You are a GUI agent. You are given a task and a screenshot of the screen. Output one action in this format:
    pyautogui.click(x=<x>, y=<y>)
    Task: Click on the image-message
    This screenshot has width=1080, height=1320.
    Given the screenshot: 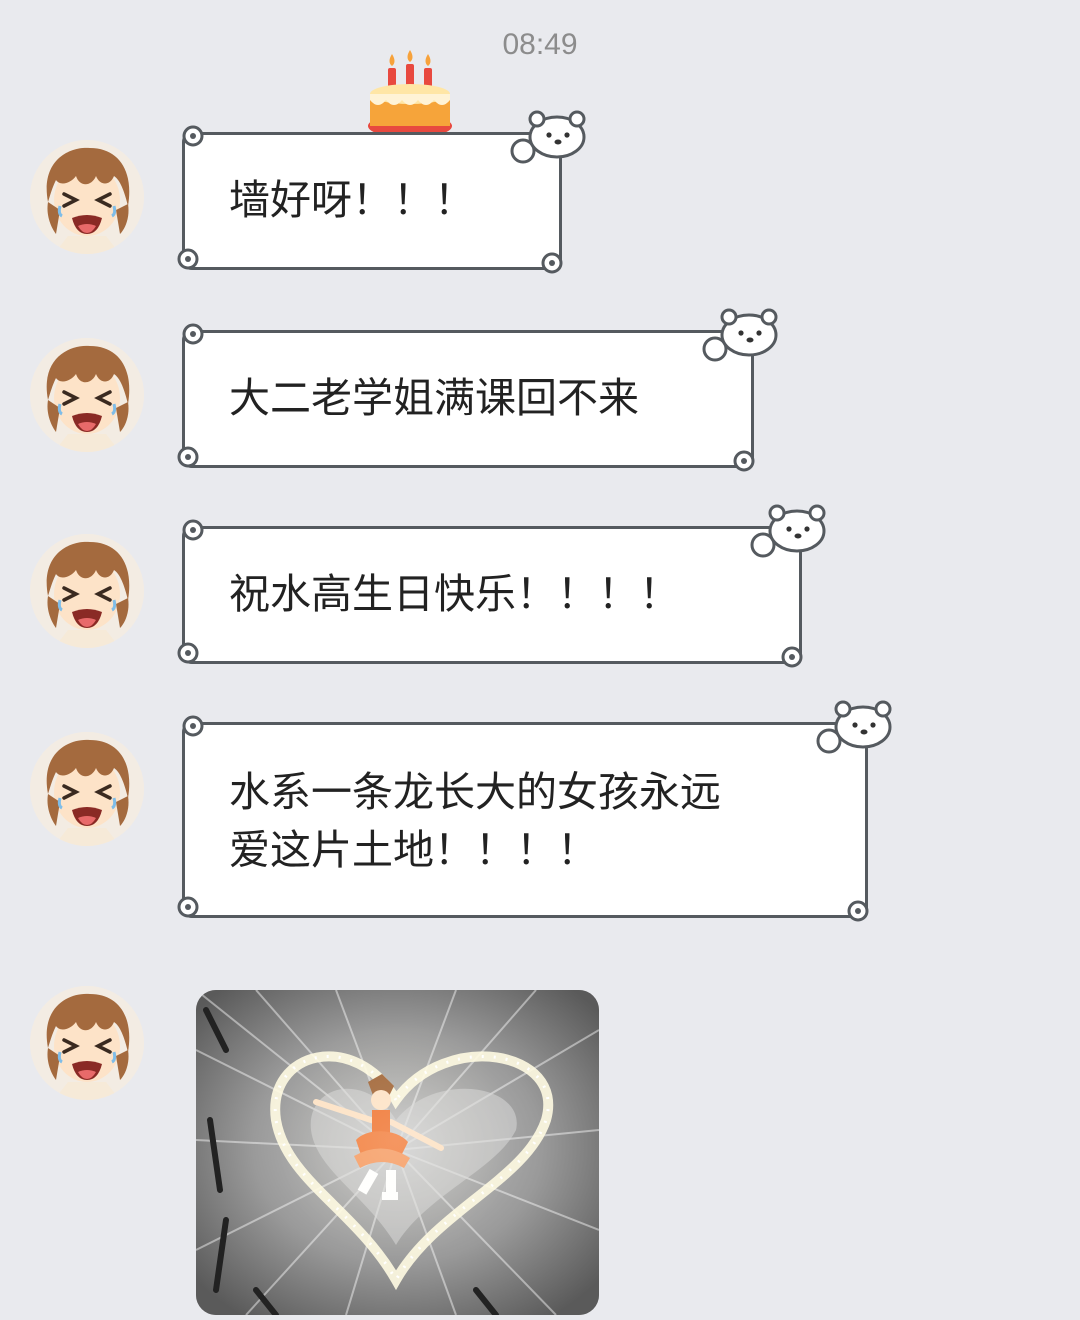 What is the action you would take?
    pyautogui.click(x=397, y=1152)
    